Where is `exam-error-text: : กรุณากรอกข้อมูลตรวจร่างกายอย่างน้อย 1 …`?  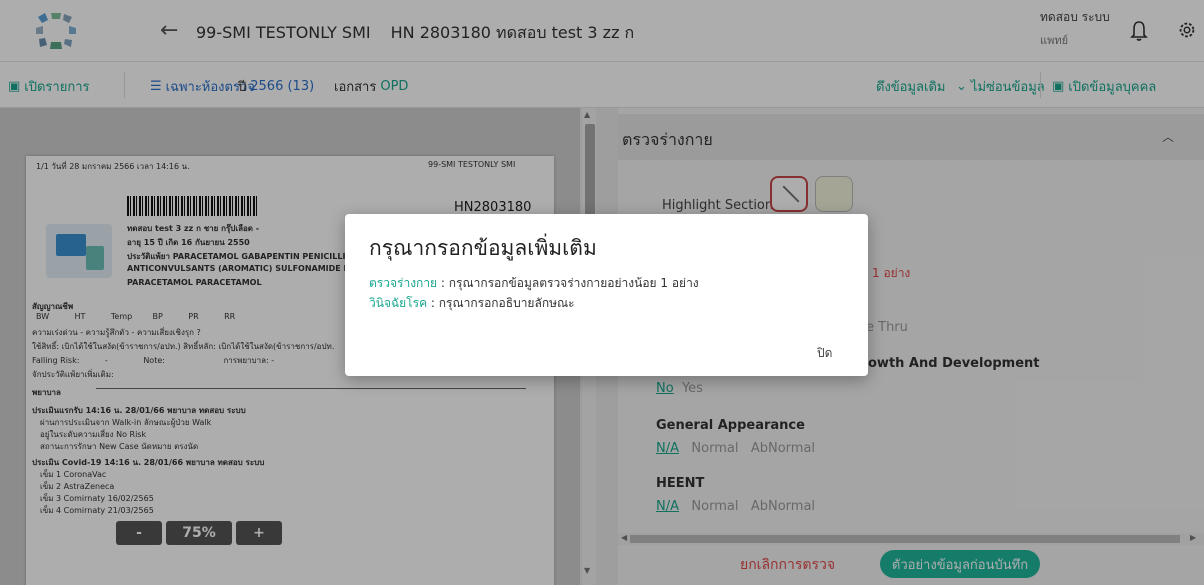 exam-error-text: : กรุณากรอกข้อมูลตรวจร่างกายอย่างน้อย 1 … is located at coordinates (568, 283).